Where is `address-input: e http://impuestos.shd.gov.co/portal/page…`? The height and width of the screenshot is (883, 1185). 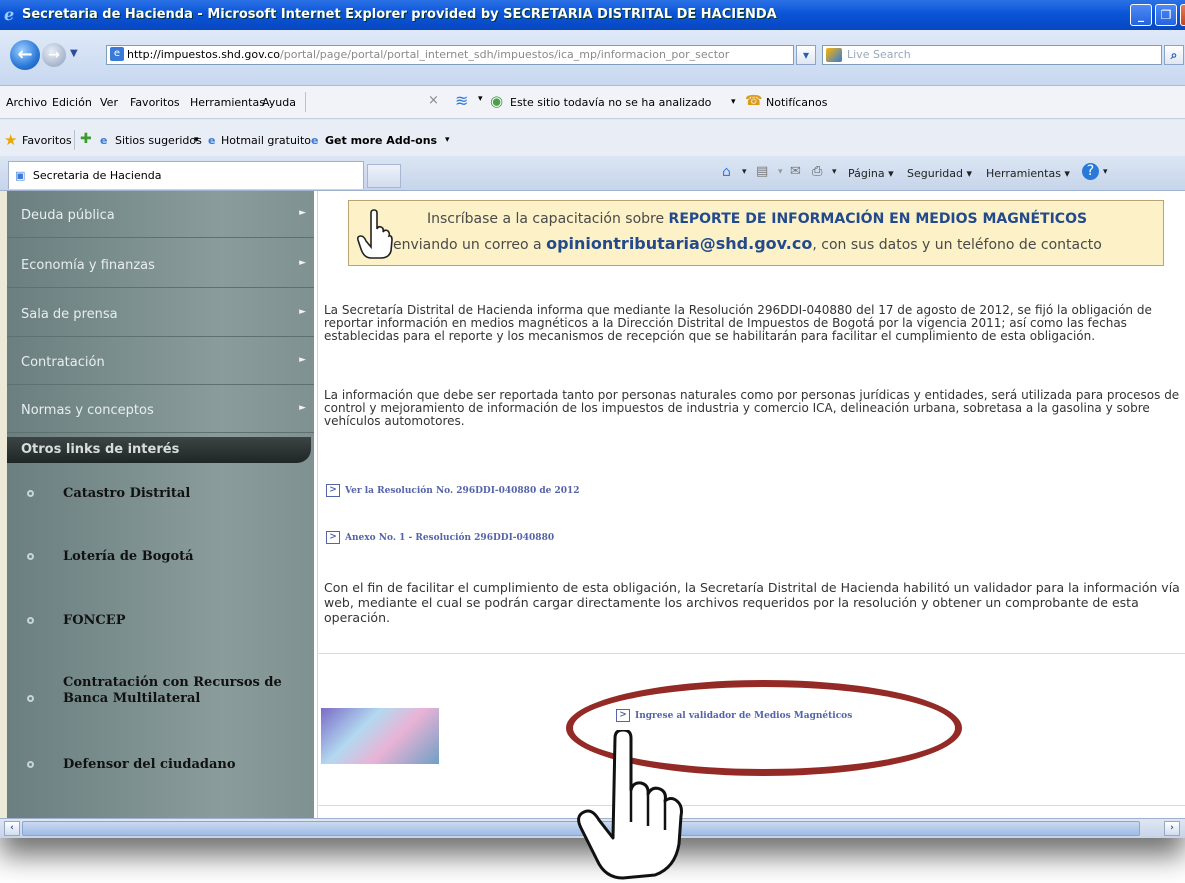 address-input: e http://impuestos.shd.gov.co/portal/page… is located at coordinates (450, 55).